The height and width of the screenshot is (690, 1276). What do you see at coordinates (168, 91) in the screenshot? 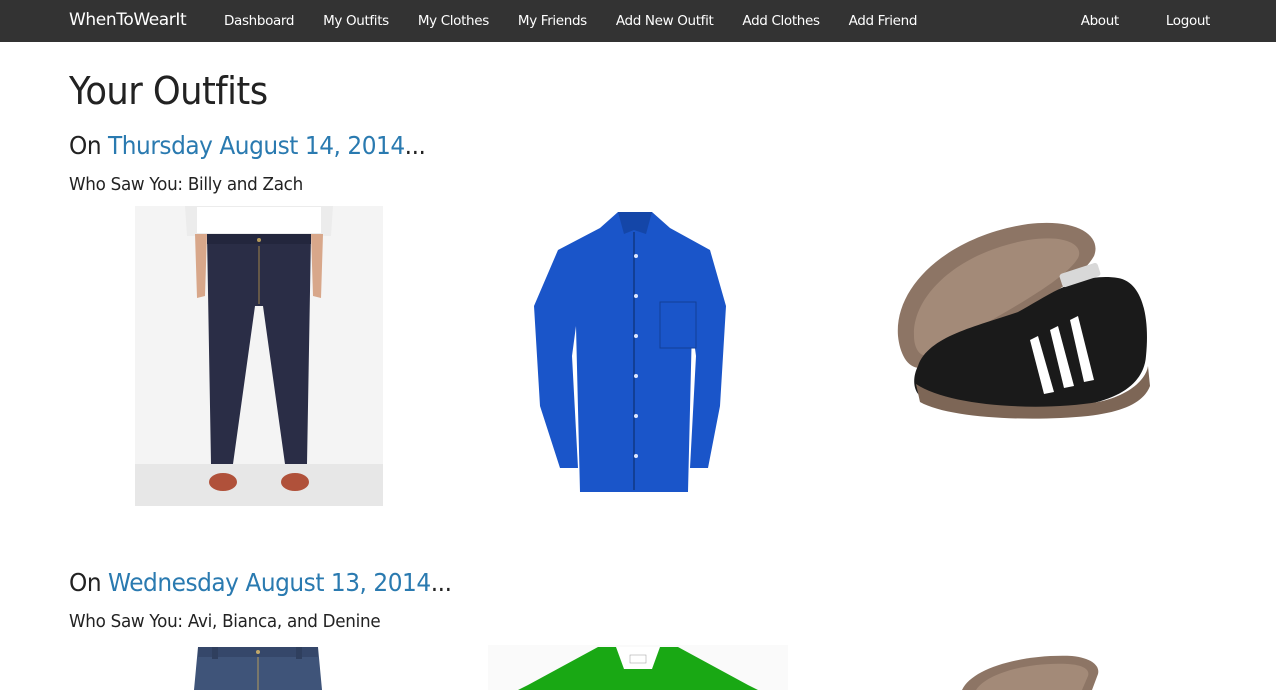
I see `page-title: Your Outfits` at bounding box center [168, 91].